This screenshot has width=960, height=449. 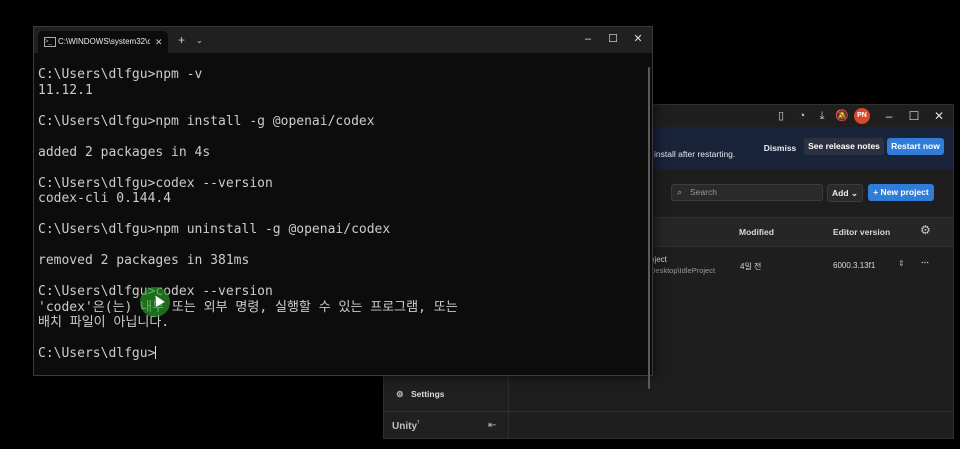 What do you see at coordinates (159, 42) in the screenshot?
I see `tab-close-icon: ✕` at bounding box center [159, 42].